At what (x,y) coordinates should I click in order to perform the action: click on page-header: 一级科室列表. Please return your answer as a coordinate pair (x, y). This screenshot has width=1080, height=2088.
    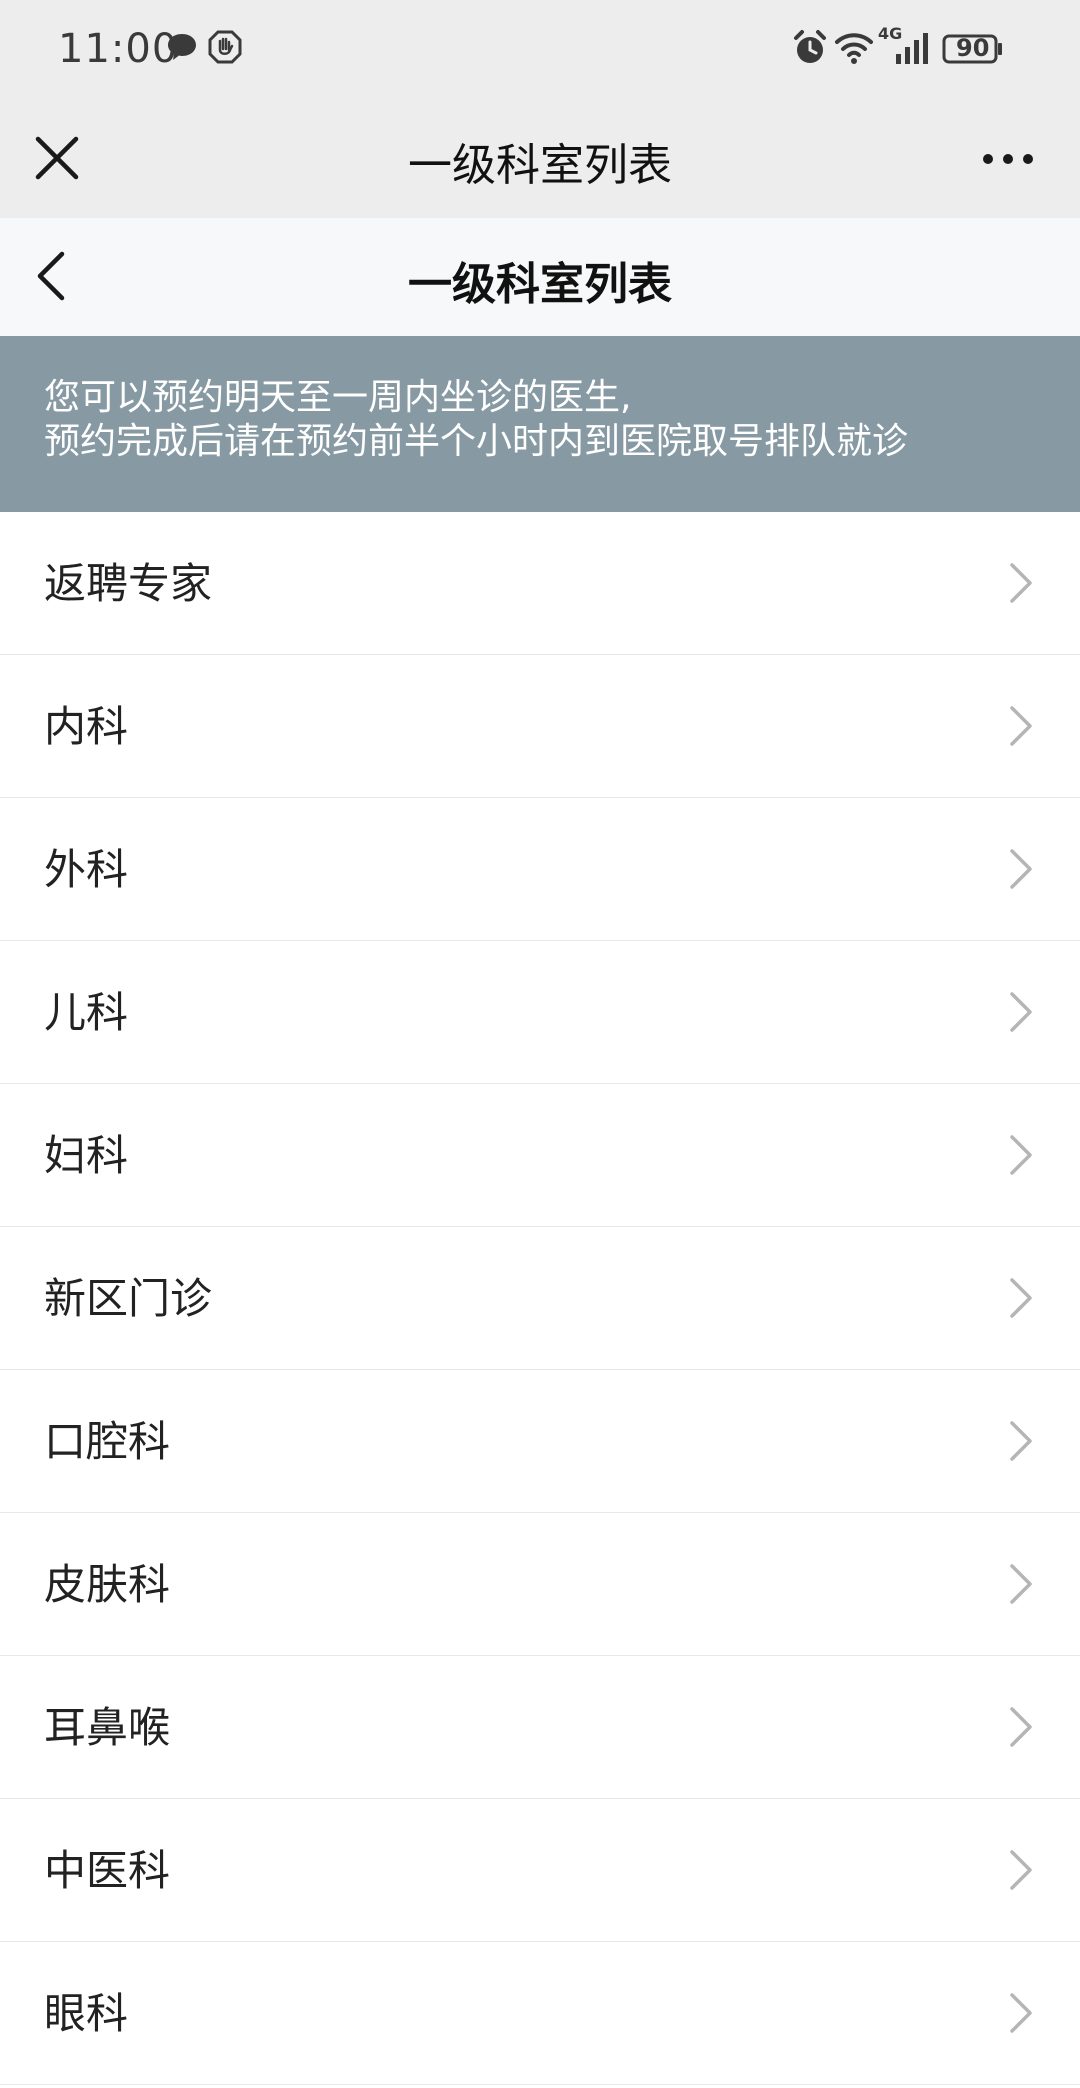
    Looking at the image, I should click on (540, 277).